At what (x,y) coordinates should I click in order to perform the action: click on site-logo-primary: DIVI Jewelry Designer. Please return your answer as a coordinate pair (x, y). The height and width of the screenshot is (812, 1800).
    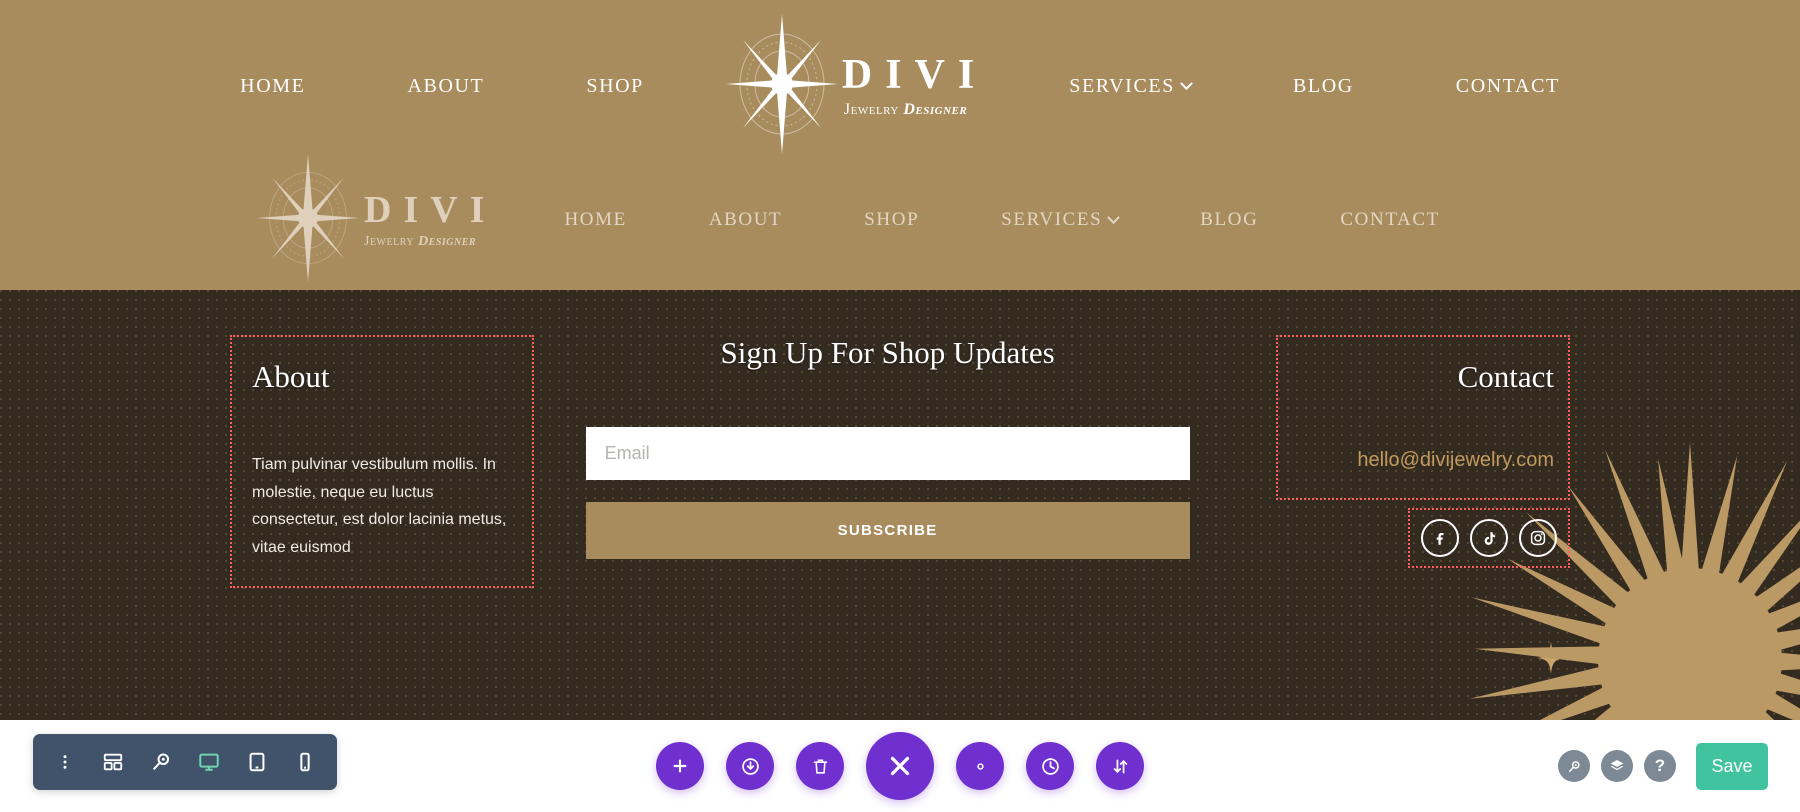
    Looking at the image, I should click on (856, 86).